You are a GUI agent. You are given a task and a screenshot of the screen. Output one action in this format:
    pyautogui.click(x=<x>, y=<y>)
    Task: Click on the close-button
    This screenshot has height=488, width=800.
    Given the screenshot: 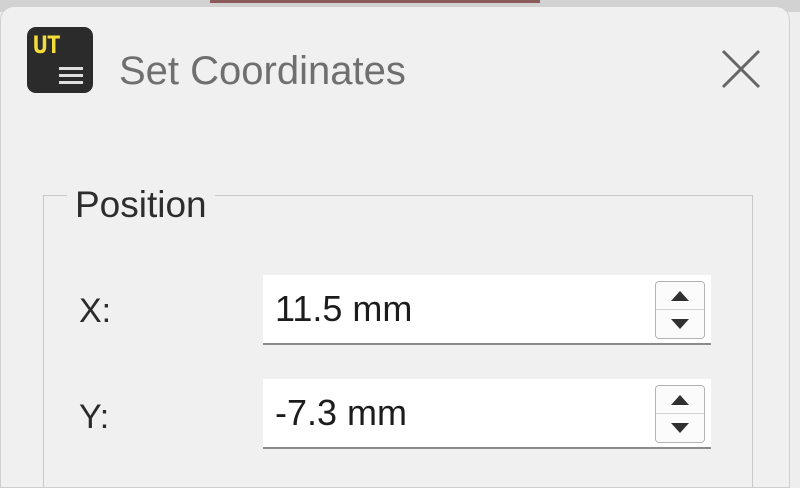 What is the action you would take?
    pyautogui.click(x=741, y=69)
    